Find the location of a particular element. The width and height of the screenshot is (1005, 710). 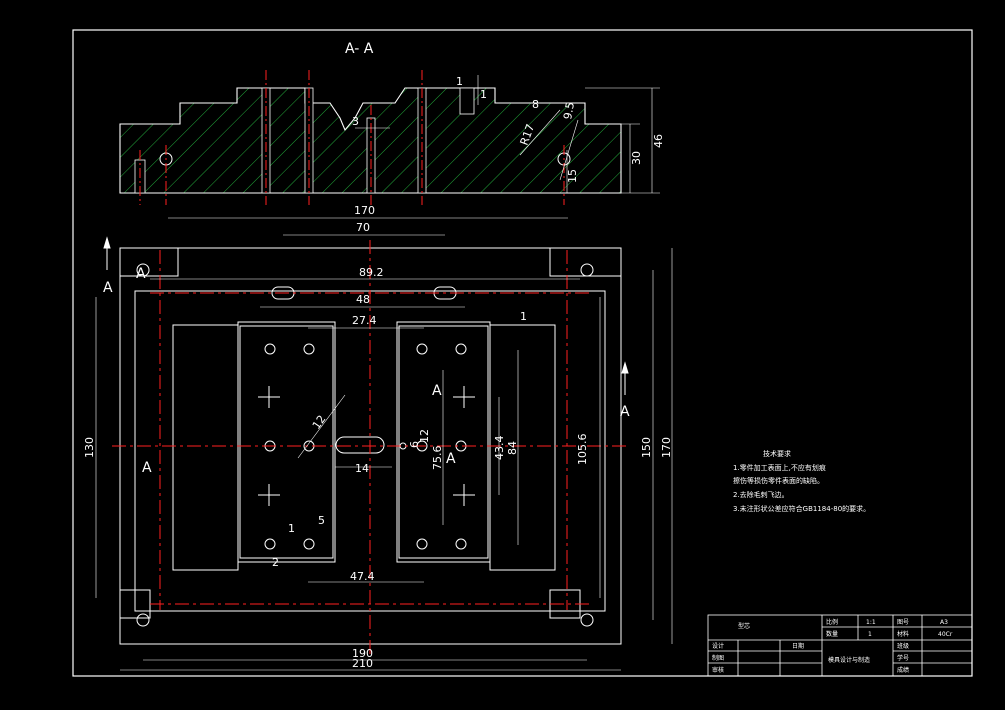

dim-43-4: 43.4 is located at coordinates (499, 448).